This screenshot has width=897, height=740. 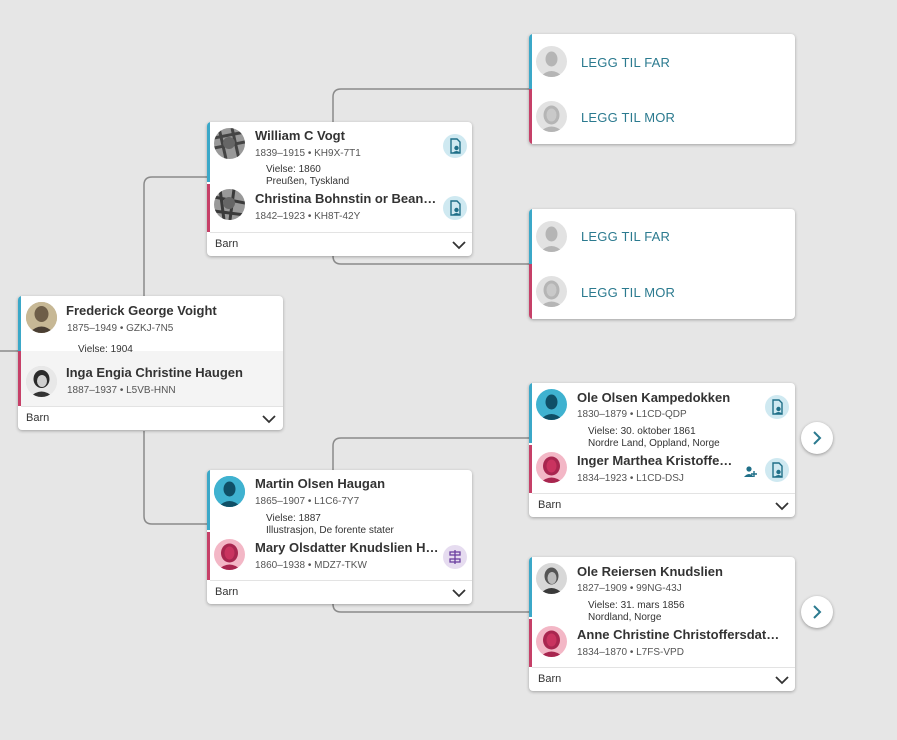 What do you see at coordinates (340, 565) in the screenshot?
I see `person-id: MDZ7-TKW` at bounding box center [340, 565].